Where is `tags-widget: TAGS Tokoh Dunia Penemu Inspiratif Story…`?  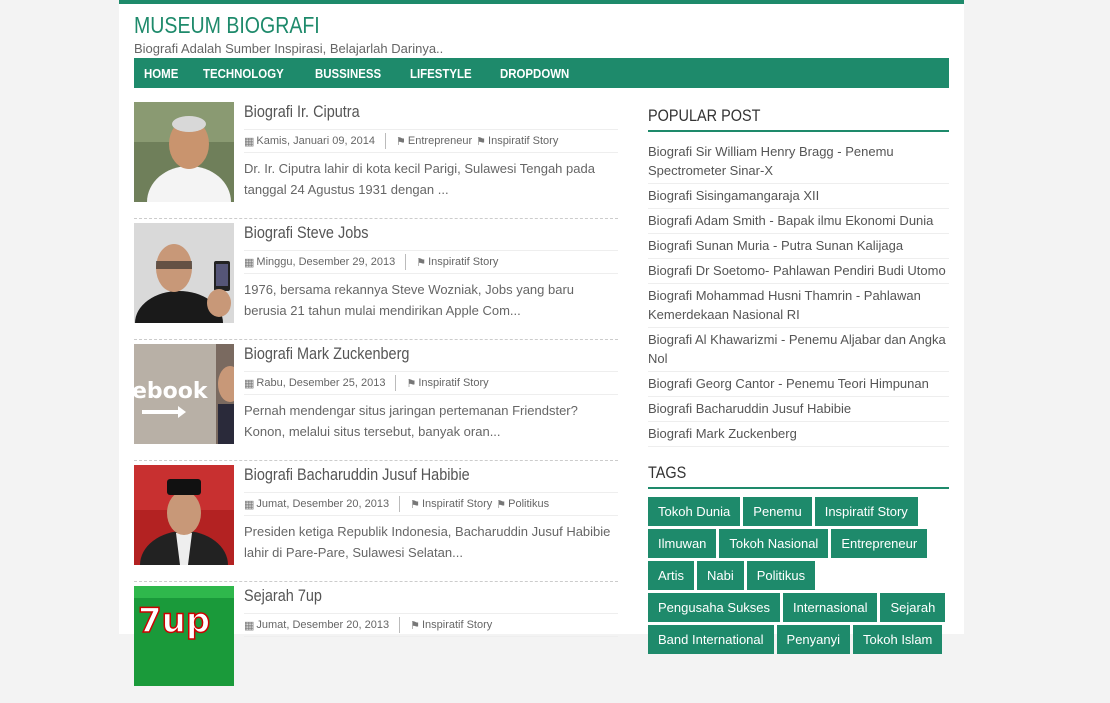
tags-widget: TAGS Tokoh Dunia Penemu Inspiratif Story… is located at coordinates (798, 558).